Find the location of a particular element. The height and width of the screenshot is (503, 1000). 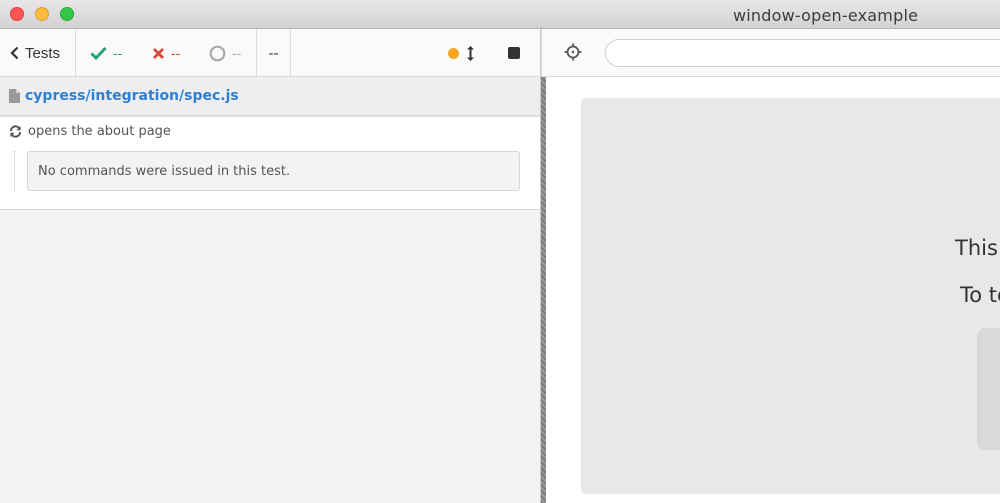

pending-stat: -- is located at coordinates (225, 53).